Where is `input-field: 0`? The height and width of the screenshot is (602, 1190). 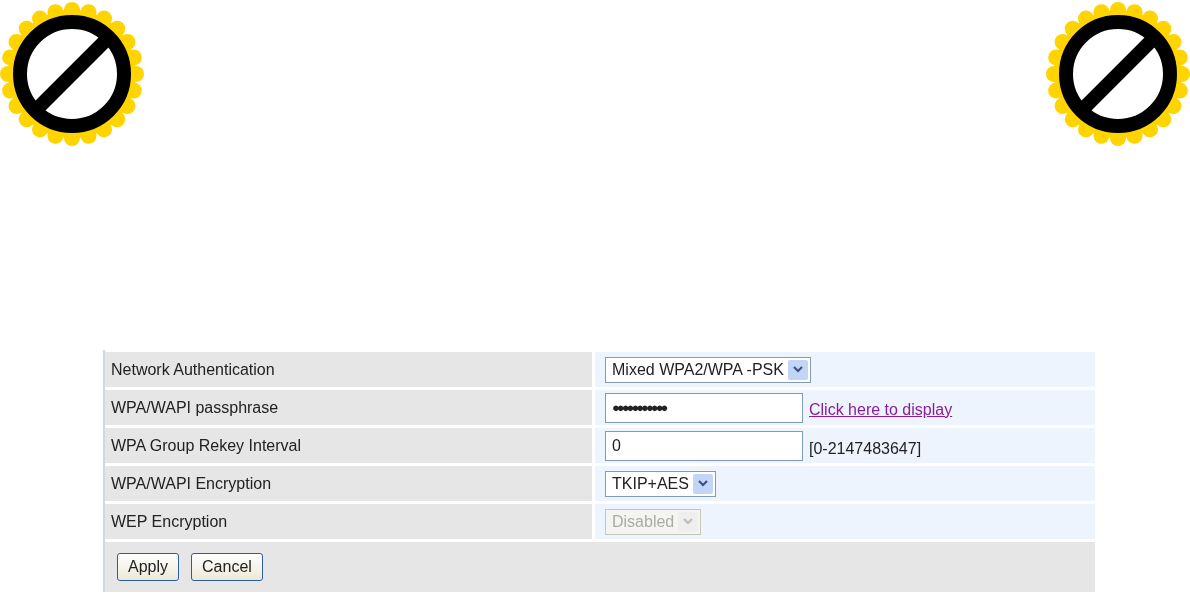
input-field: 0 is located at coordinates (704, 445).